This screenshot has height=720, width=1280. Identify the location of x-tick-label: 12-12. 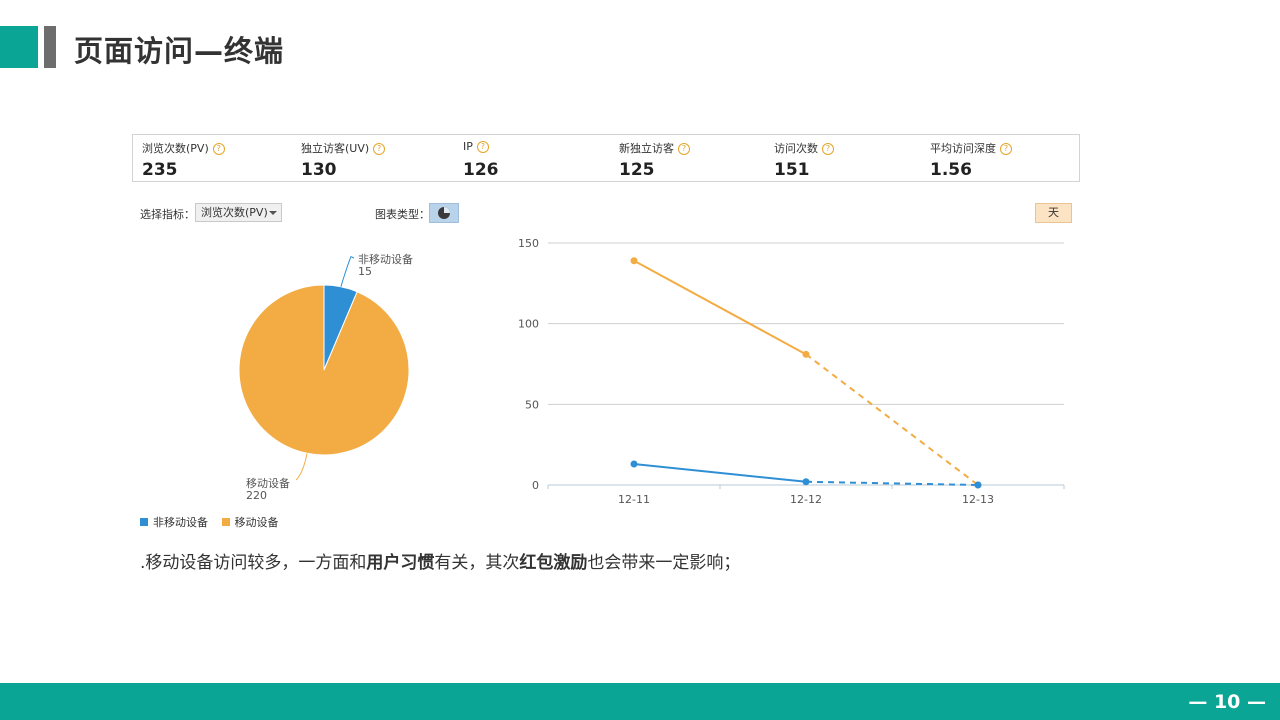
(806, 499).